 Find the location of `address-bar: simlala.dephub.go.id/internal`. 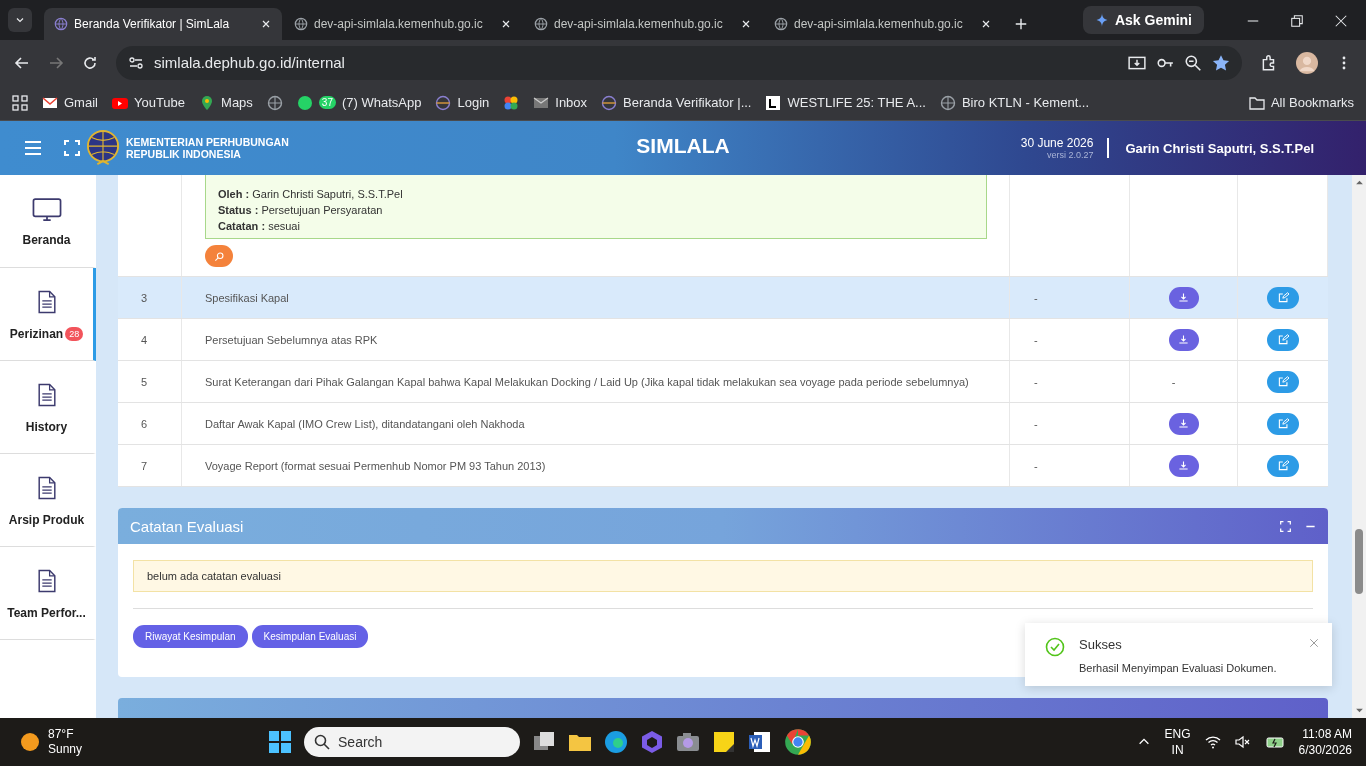

address-bar: simlala.dephub.go.id/internal is located at coordinates (679, 62).